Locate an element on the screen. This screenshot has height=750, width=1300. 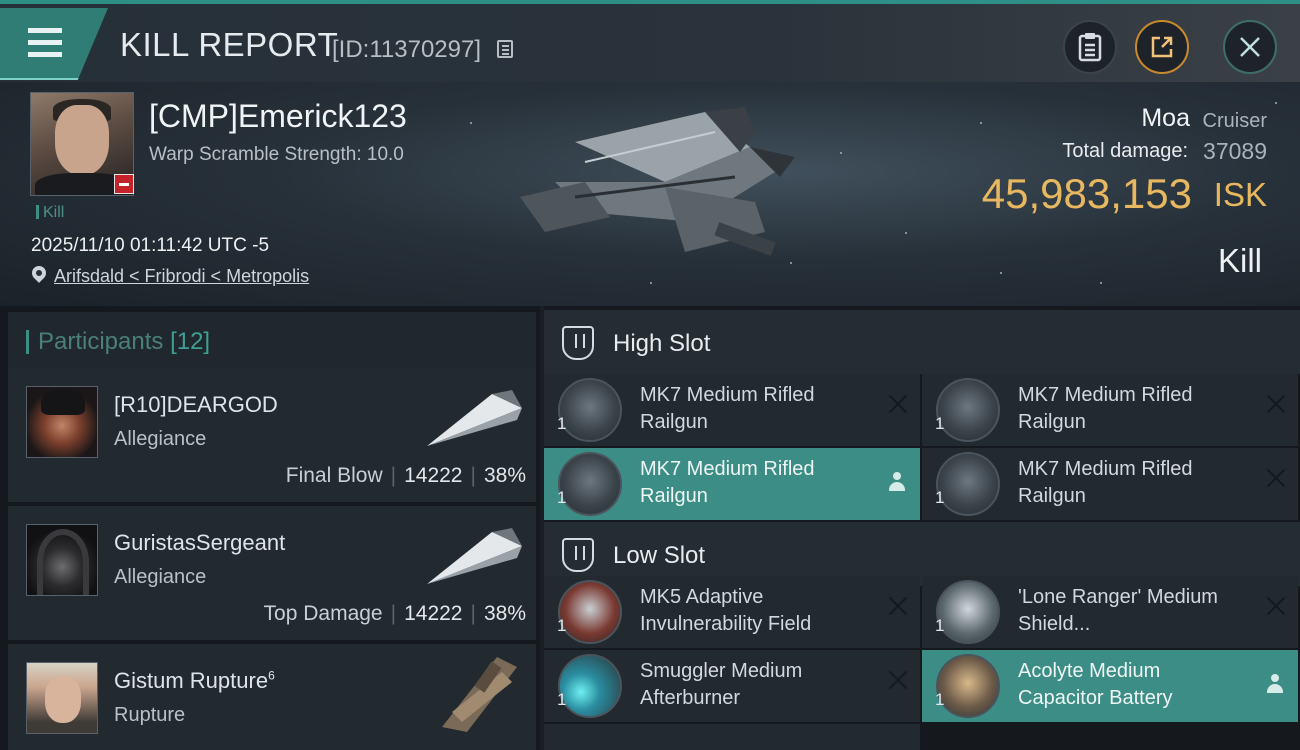
close-button is located at coordinates (1250, 47).